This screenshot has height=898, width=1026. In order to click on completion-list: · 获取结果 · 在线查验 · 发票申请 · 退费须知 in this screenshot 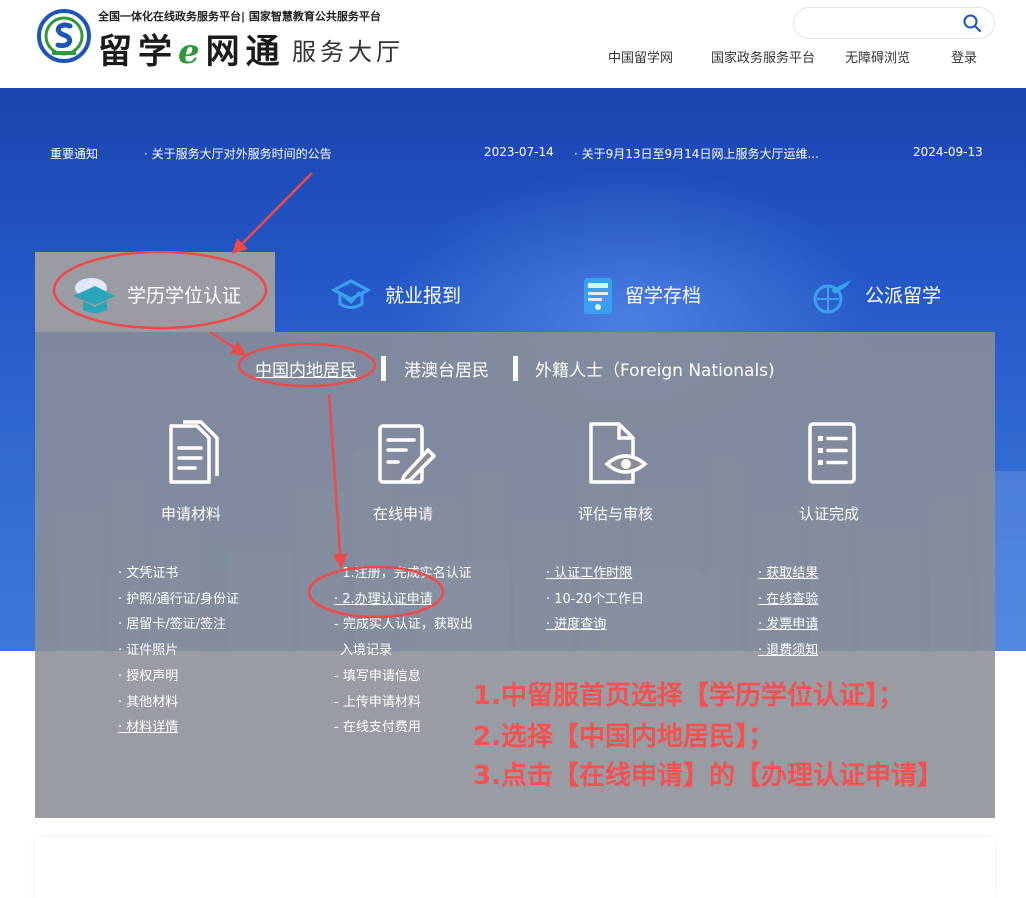, I will do `click(788, 612)`.